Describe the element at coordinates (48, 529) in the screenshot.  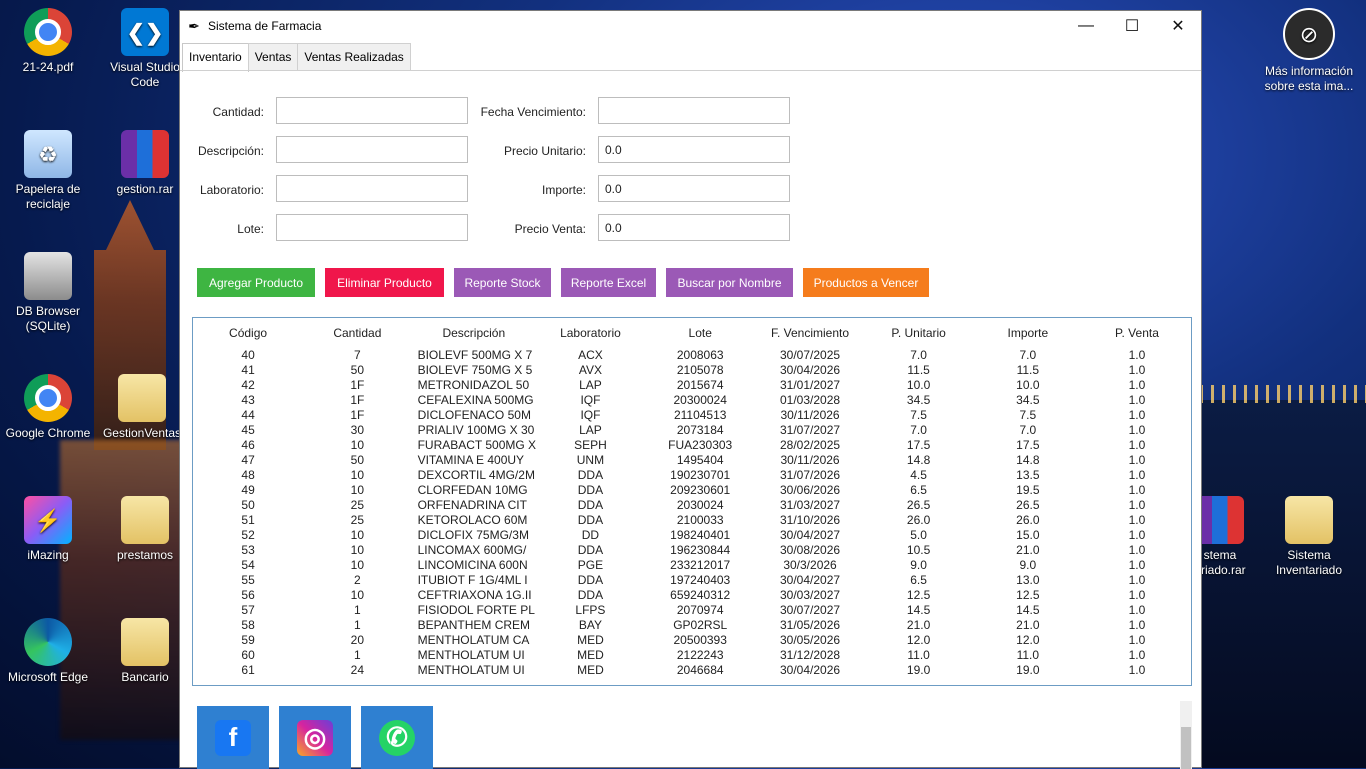
I see `desktop-icon-imazing: ⚡ iMazing` at that location.